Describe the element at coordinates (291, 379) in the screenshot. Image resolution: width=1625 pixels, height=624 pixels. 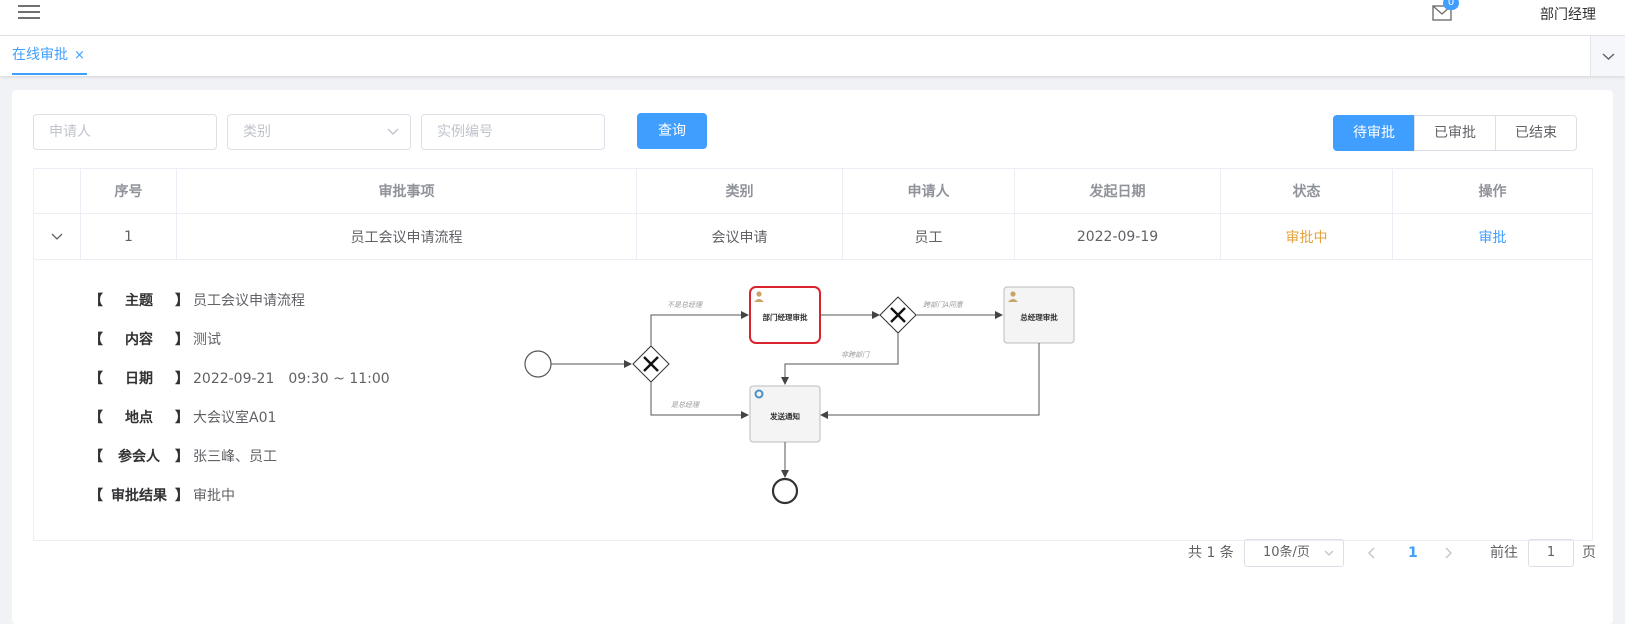
I see `detail-value: 2022-09-21 09:30 ~ 11:00` at that location.